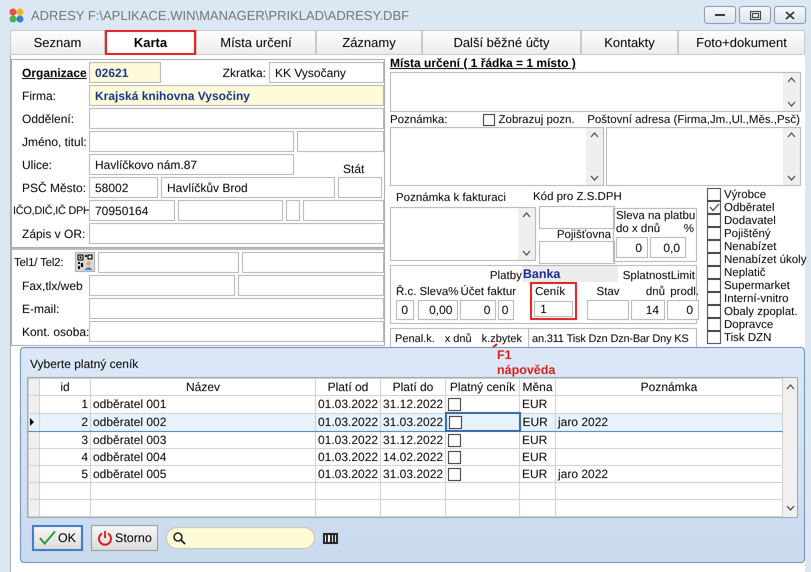  I want to click on tab: Karta, so click(150, 42).